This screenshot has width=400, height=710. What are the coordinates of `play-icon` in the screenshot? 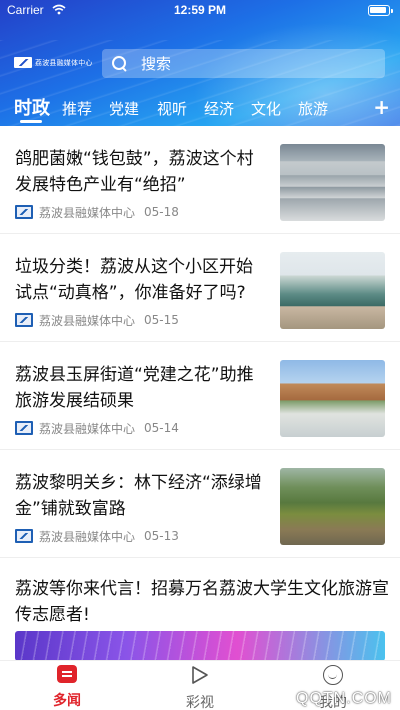 It's located at (200, 675).